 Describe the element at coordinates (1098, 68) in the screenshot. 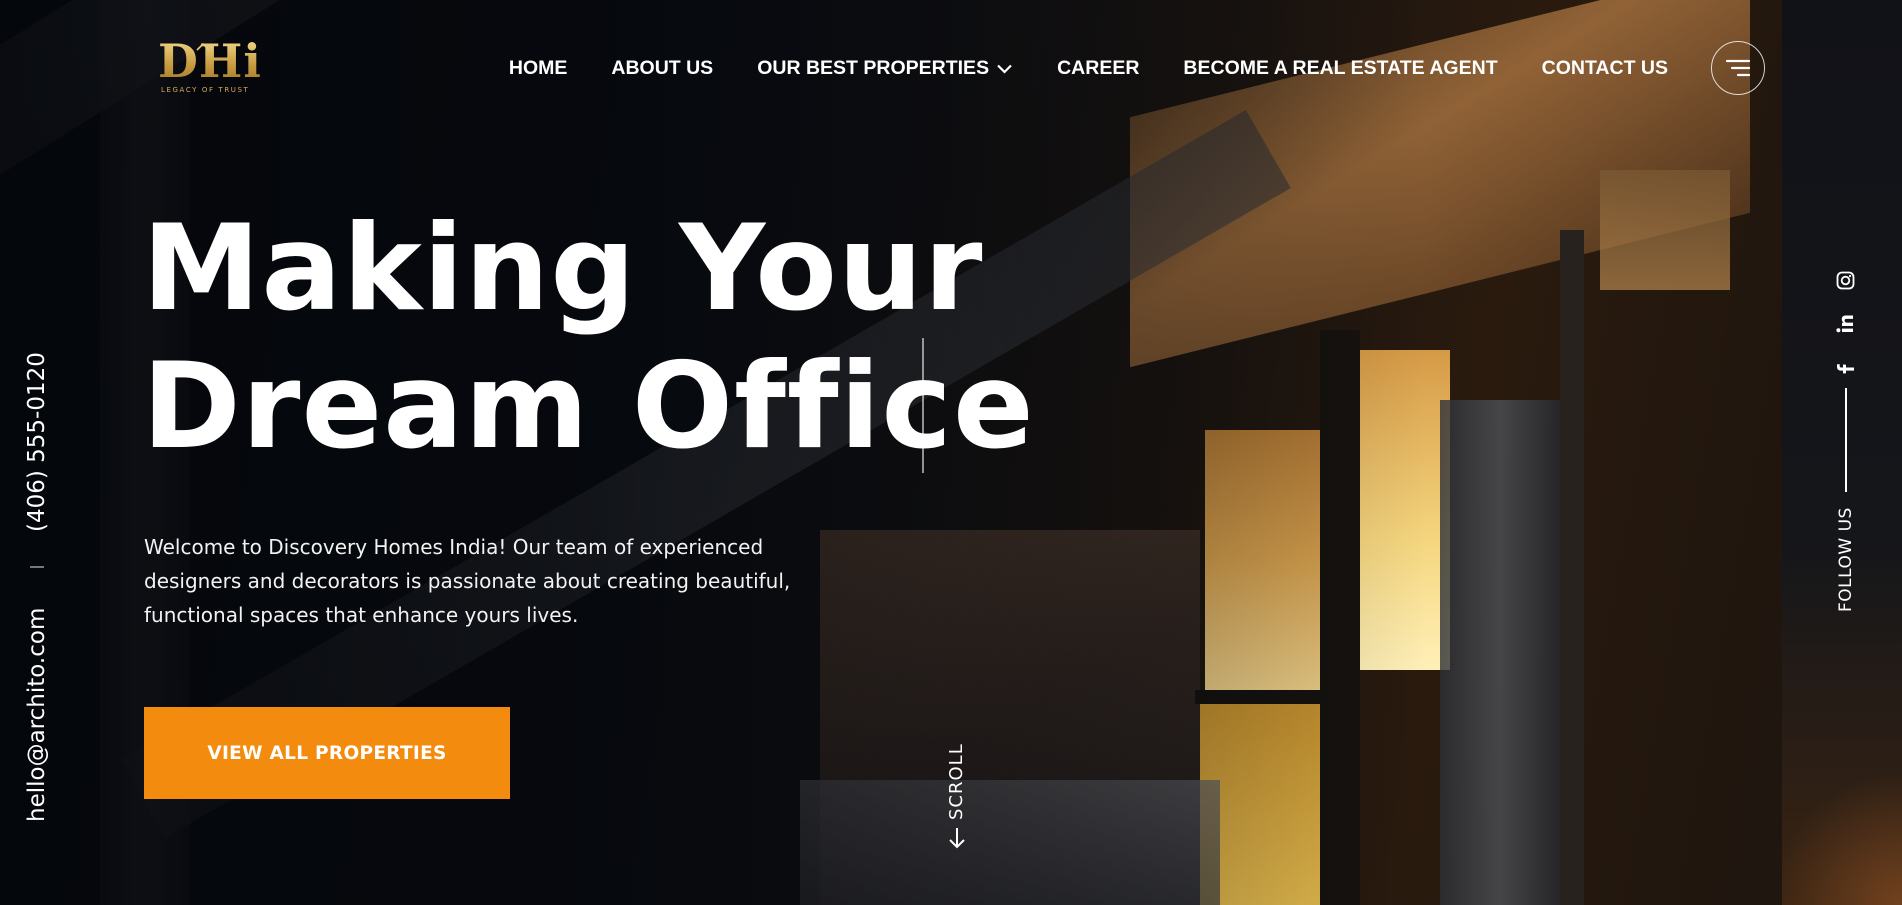

I see `nav-item-career: CAREER` at that location.